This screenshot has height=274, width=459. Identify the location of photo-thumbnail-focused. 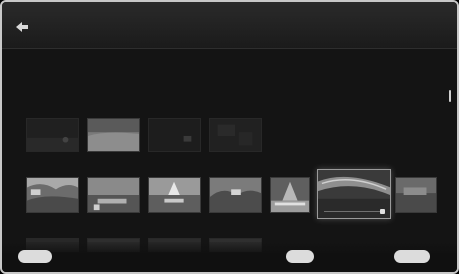
(354, 194).